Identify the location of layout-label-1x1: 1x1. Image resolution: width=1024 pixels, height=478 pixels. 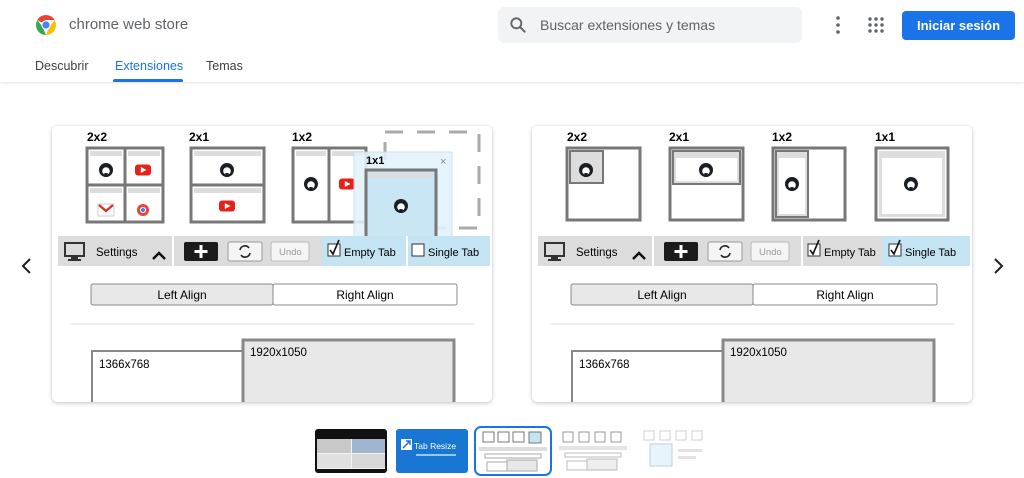
(885, 137).